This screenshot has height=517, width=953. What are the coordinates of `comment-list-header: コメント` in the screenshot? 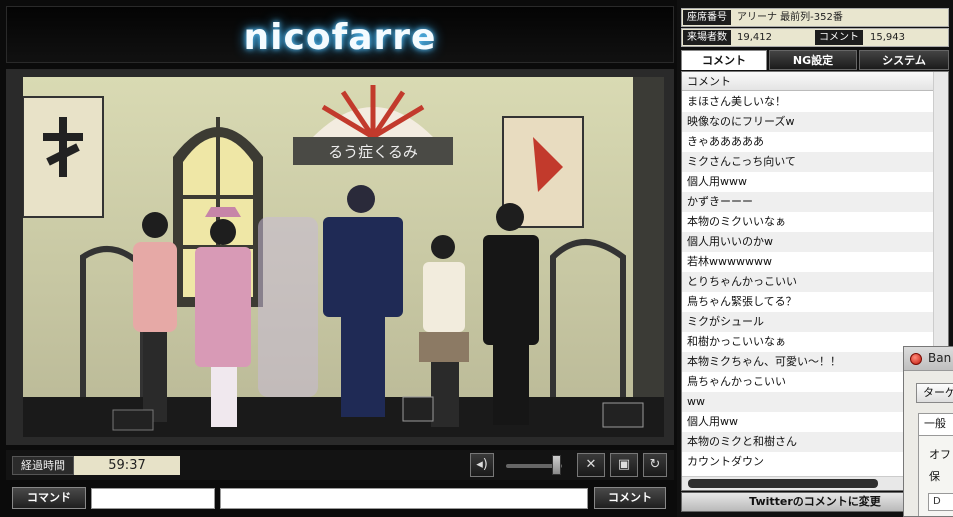 It's located at (807, 81).